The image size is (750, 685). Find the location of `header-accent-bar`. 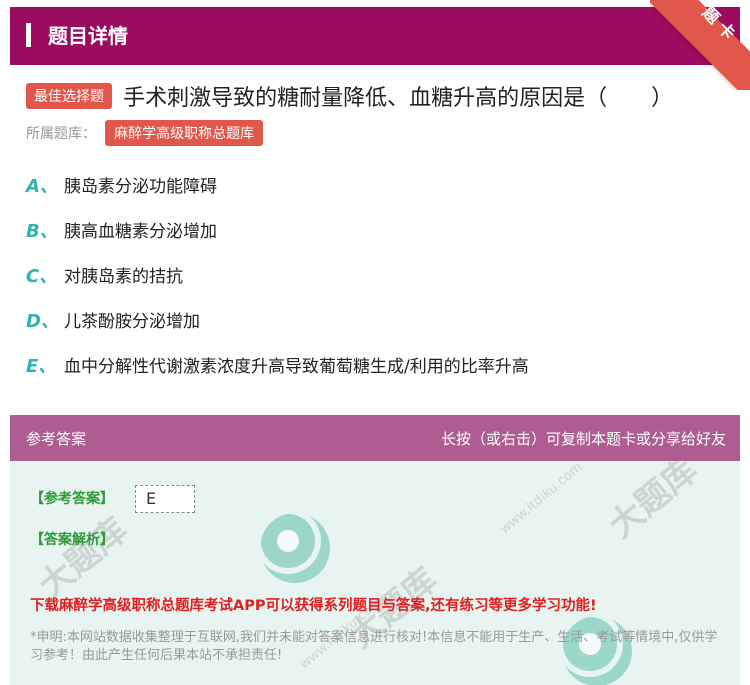

header-accent-bar is located at coordinates (28, 35).